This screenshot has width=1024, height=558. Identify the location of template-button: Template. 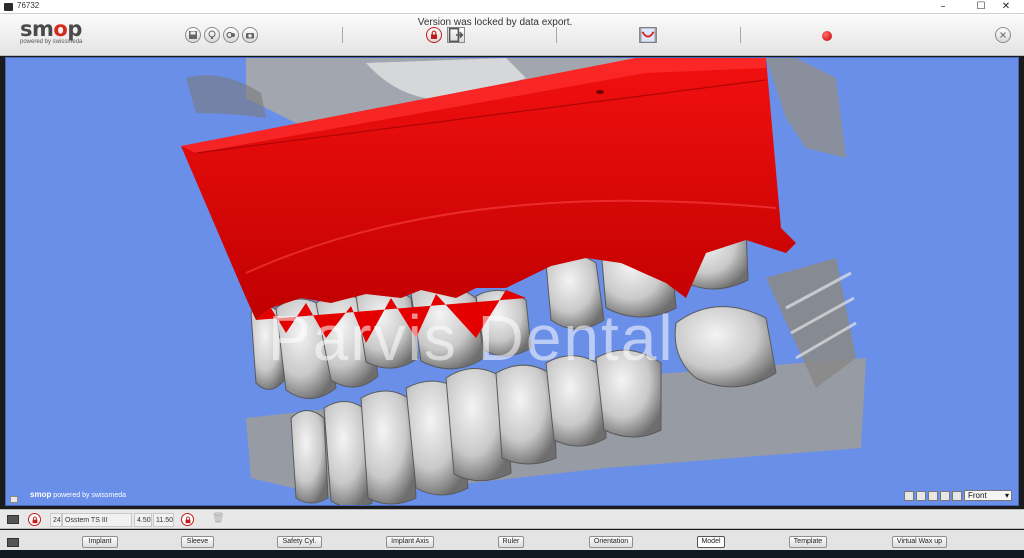
(808, 542).